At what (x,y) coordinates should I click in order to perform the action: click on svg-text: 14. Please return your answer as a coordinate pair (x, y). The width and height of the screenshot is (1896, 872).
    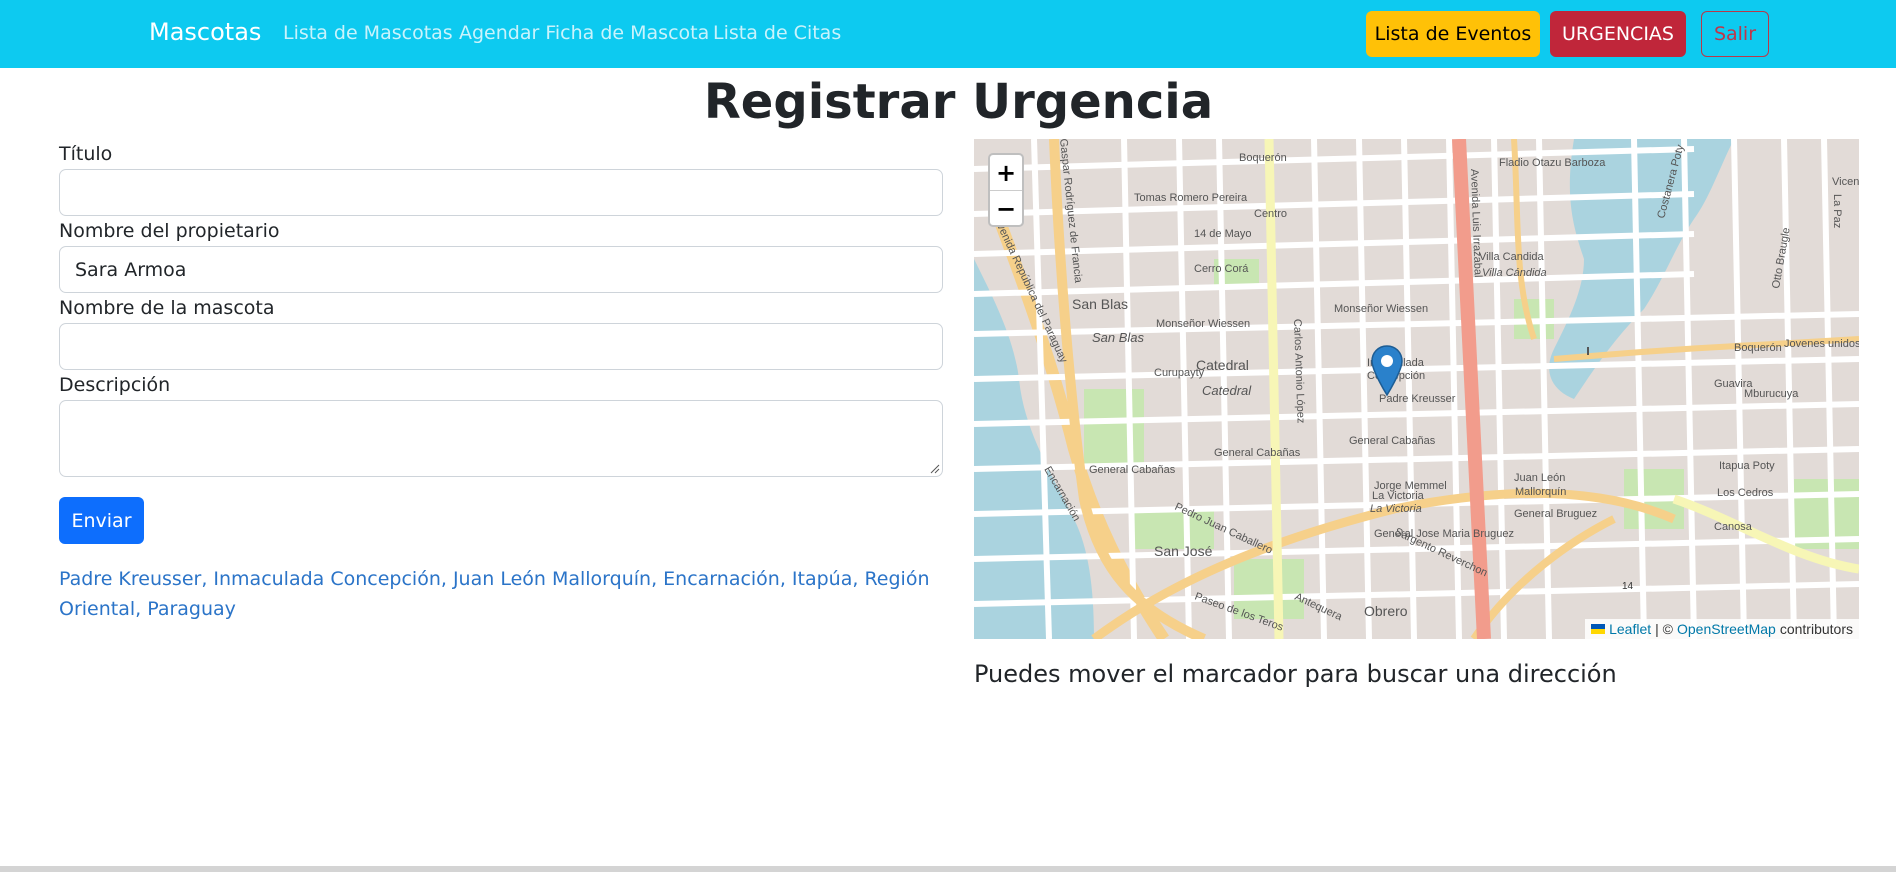
    Looking at the image, I should click on (1628, 586).